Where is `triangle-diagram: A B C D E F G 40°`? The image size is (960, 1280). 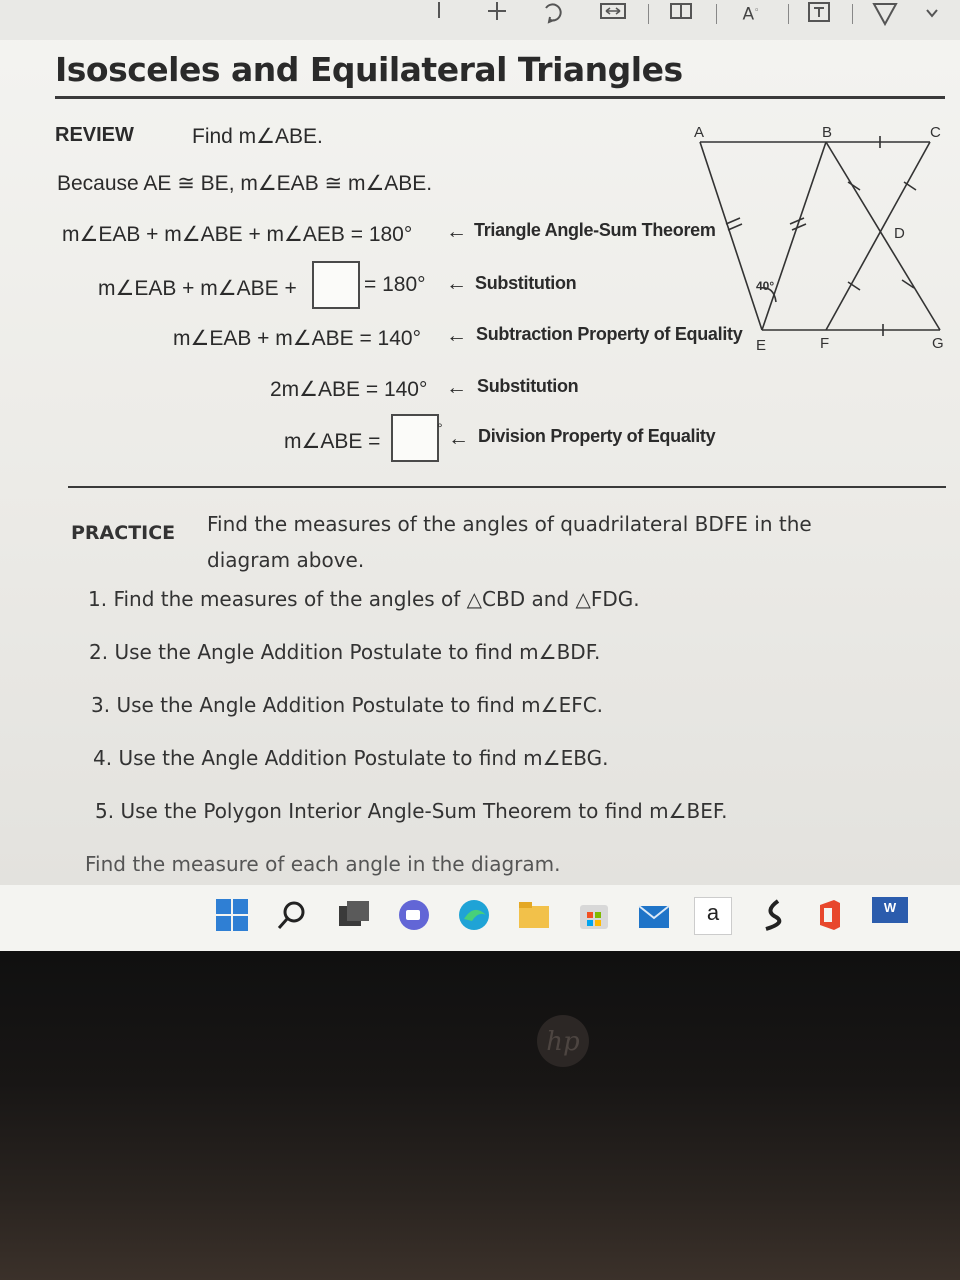 triangle-diagram: A B C D E F G 40° is located at coordinates (819, 239).